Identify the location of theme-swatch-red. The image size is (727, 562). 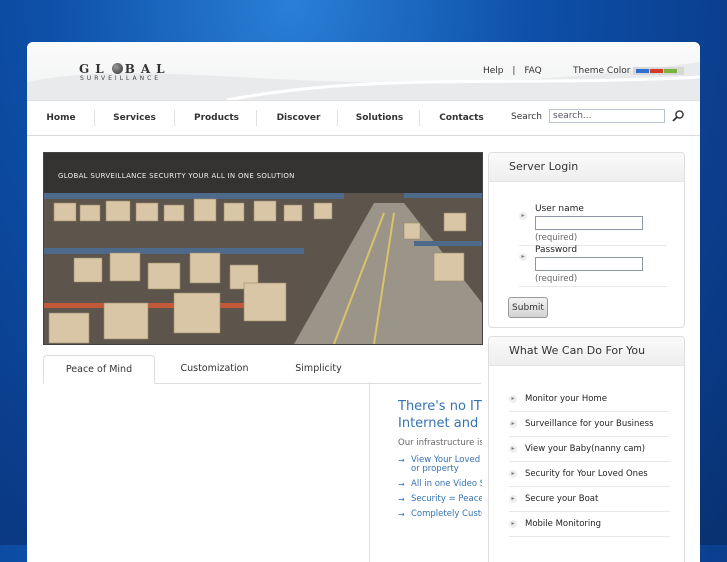
(656, 71).